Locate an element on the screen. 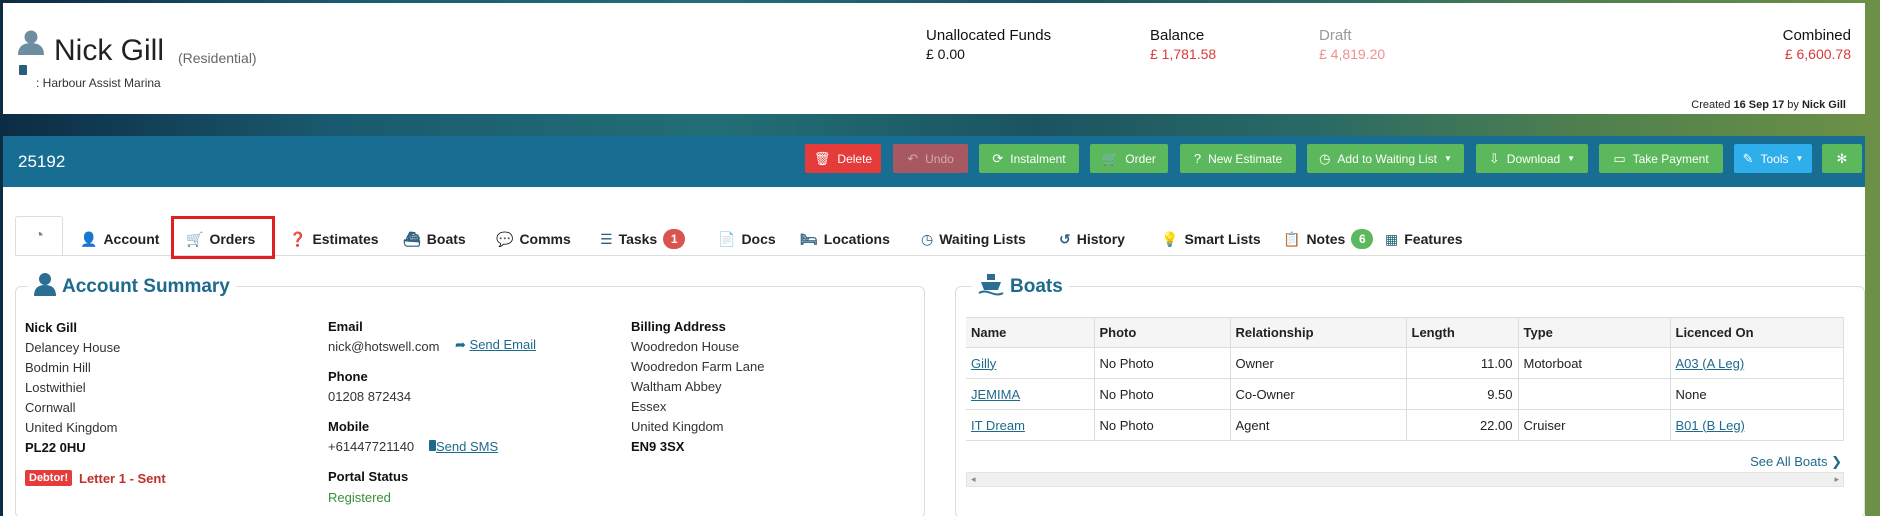 The width and height of the screenshot is (1880, 516). billing-address-label: Billing Address is located at coordinates (678, 326).